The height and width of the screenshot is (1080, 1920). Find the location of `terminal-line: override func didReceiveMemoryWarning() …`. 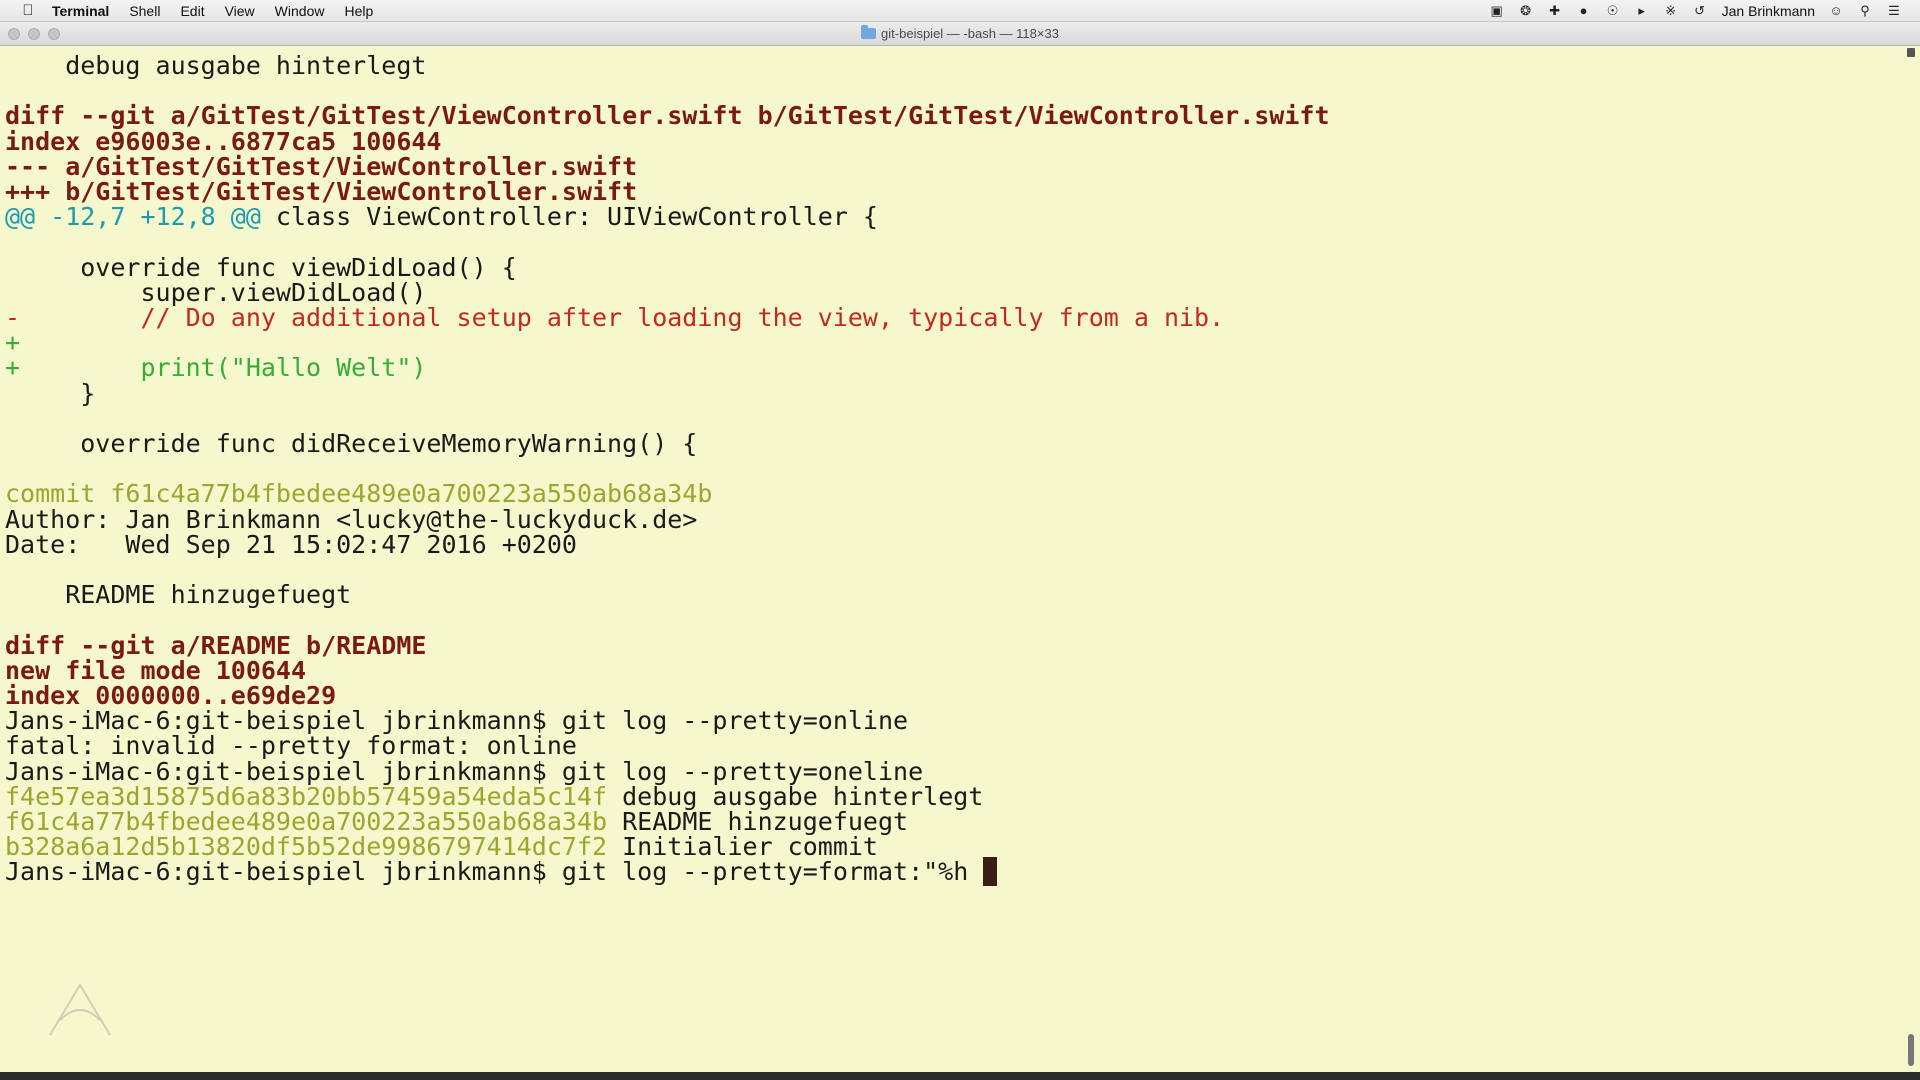

terminal-line: override func didReceiveMemoryWarning() … is located at coordinates (351, 443).